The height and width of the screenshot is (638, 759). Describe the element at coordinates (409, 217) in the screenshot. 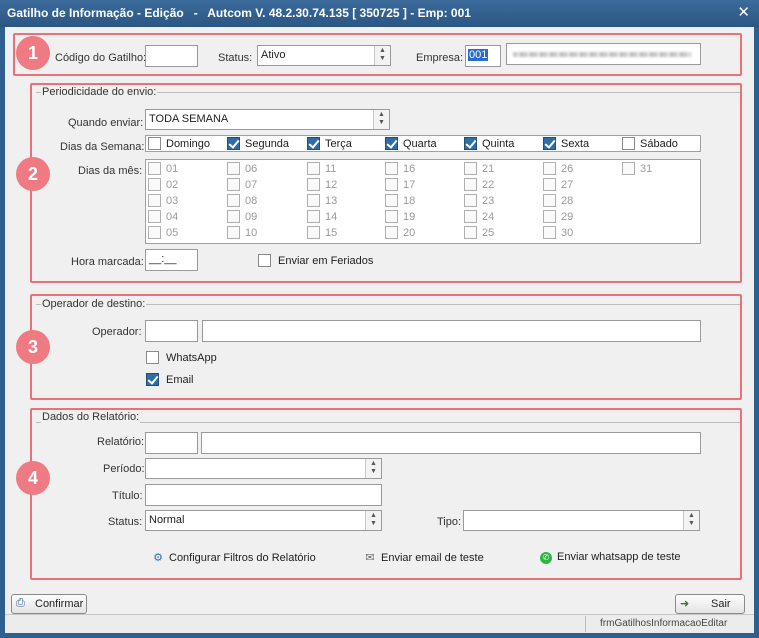

I see `month-day-label: 19` at that location.